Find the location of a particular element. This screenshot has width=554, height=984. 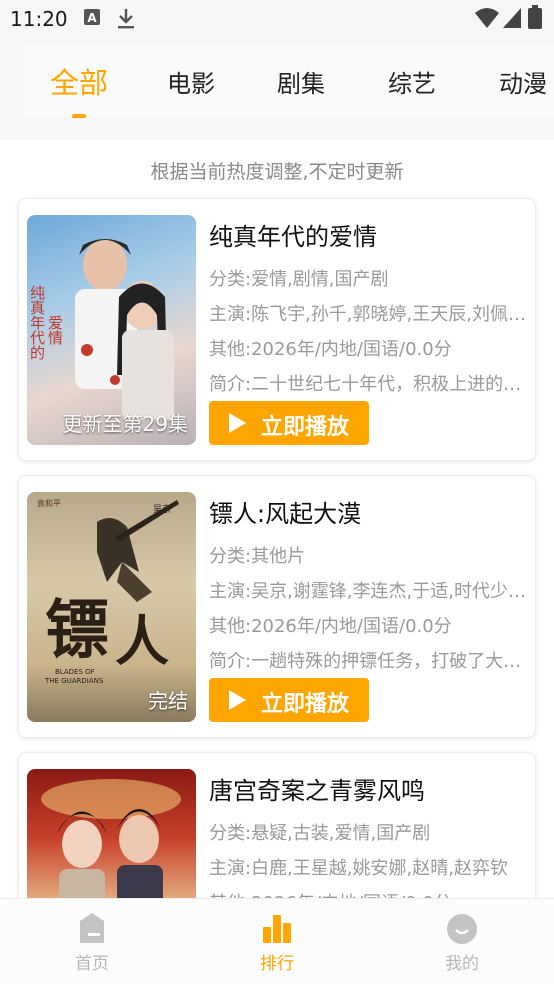

signal-icon is located at coordinates (512, 20).